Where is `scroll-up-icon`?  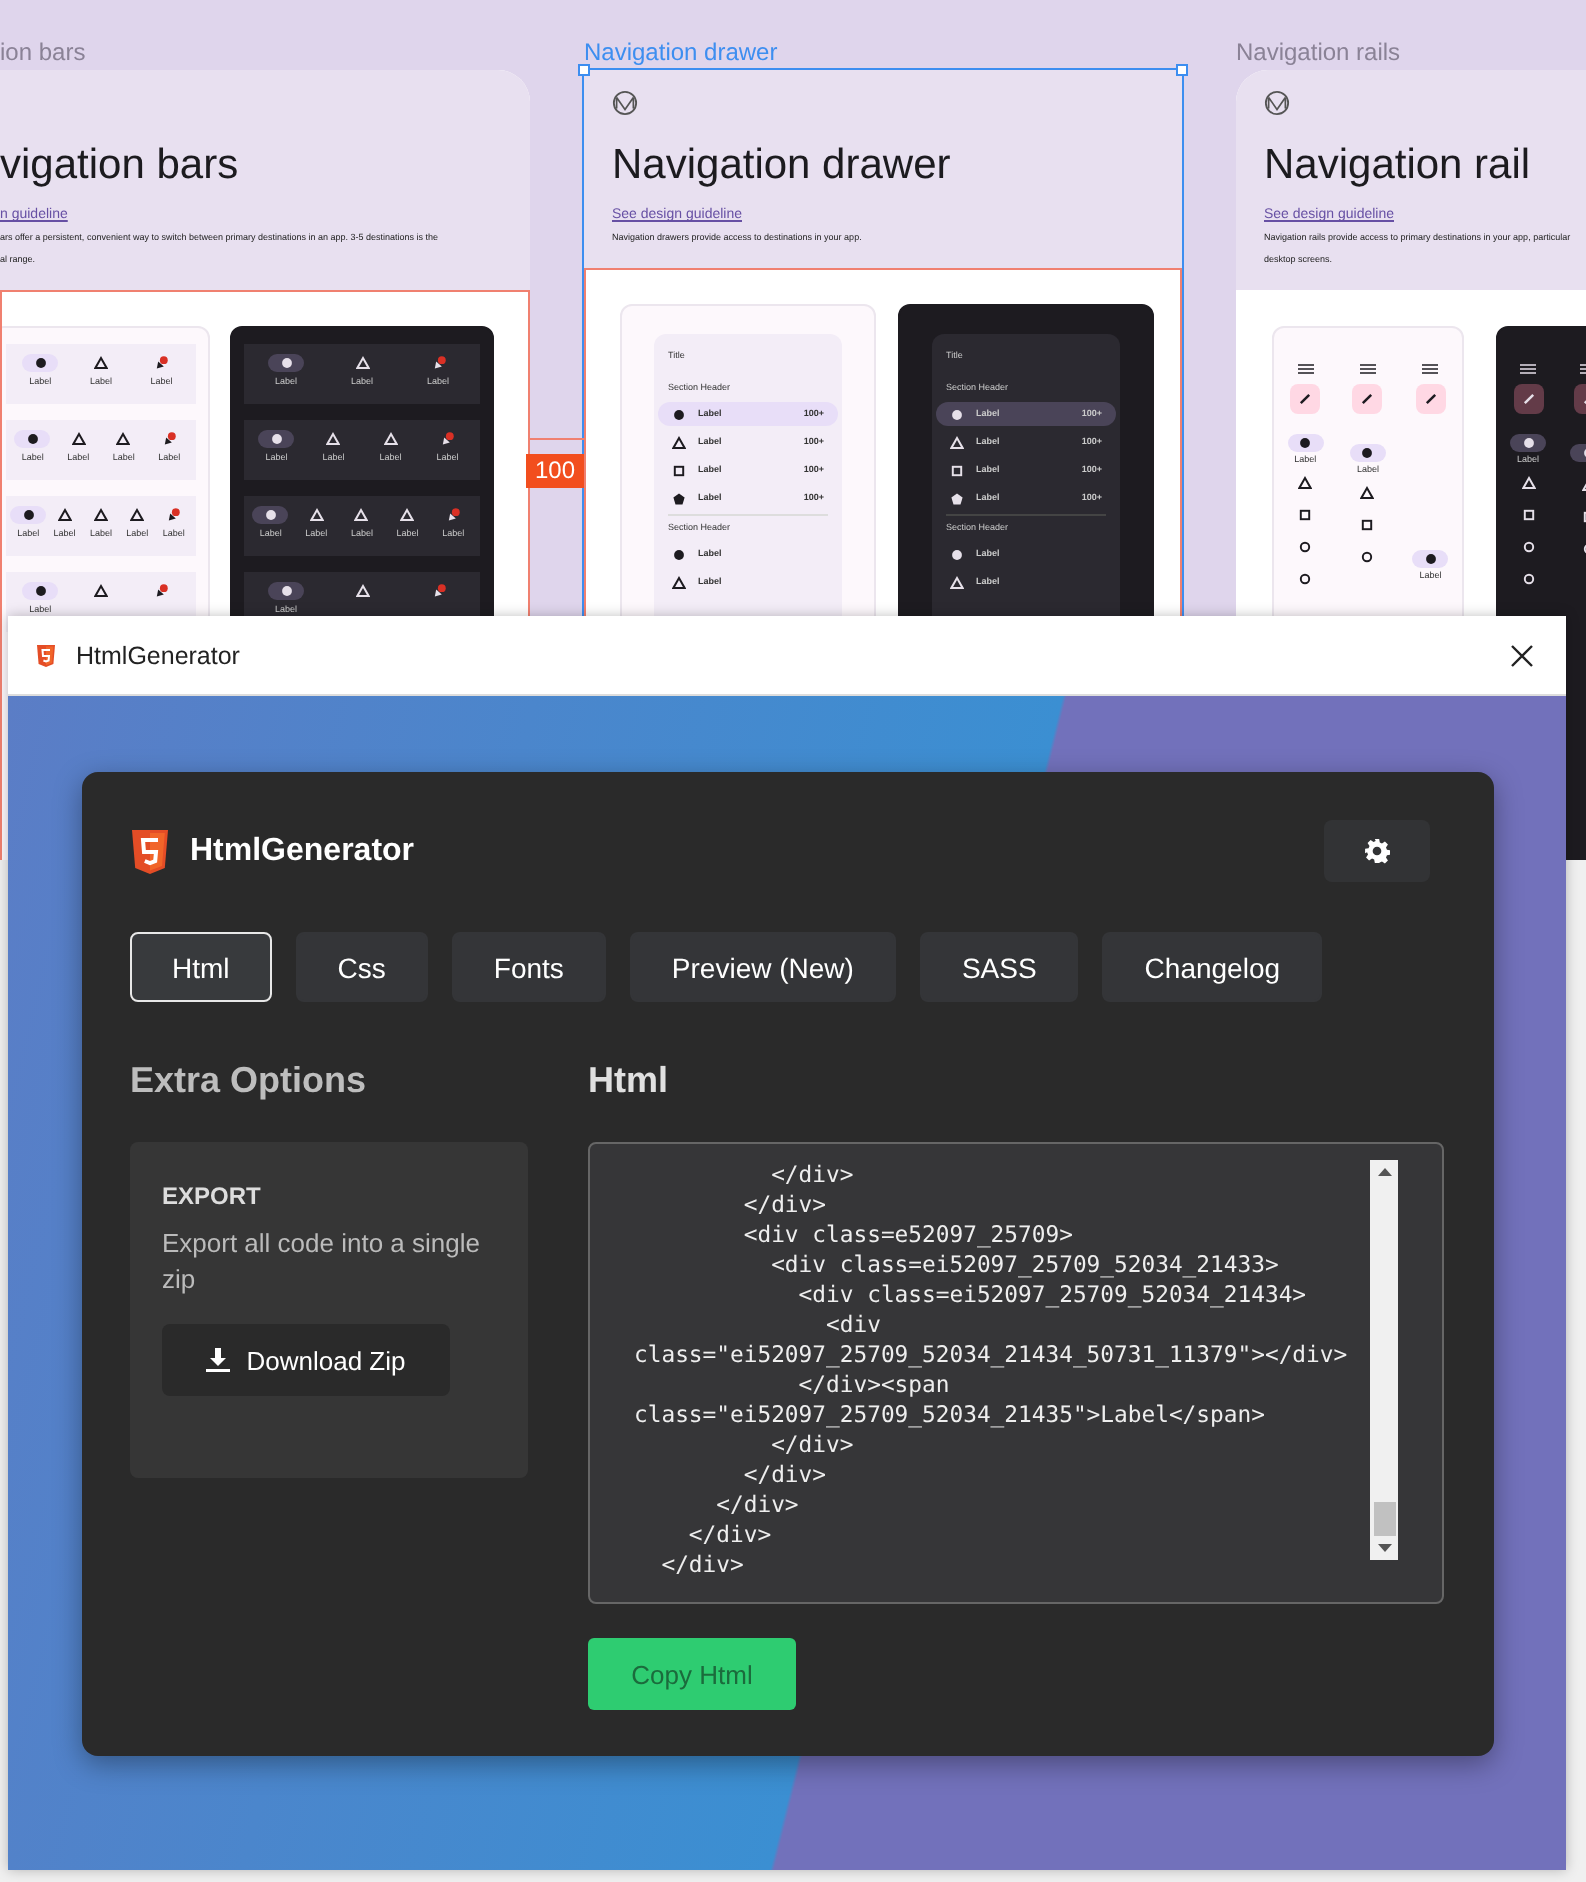
scroll-up-icon is located at coordinates (1384, 1172).